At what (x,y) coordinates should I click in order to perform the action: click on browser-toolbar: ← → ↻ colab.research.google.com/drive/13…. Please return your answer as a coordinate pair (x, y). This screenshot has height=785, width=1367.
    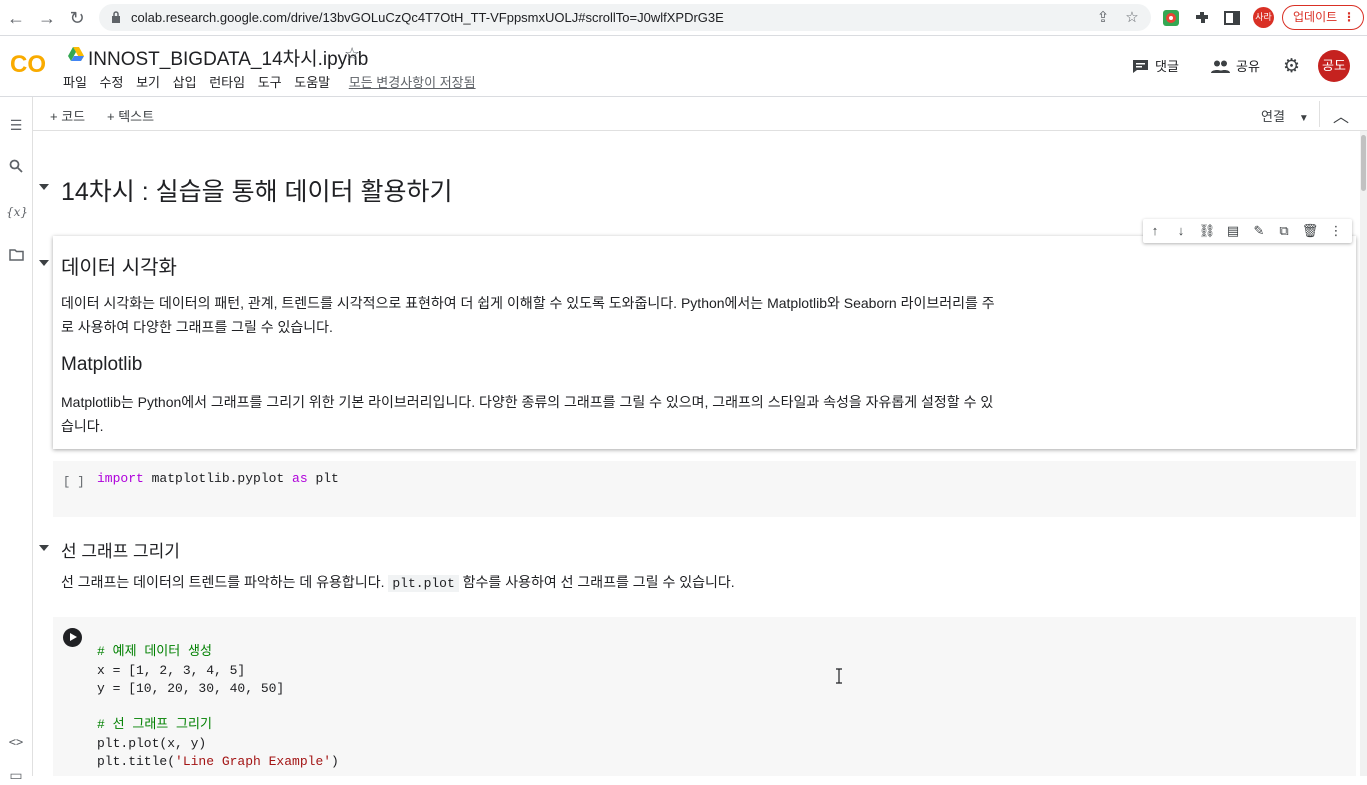
    Looking at the image, I should click on (683, 18).